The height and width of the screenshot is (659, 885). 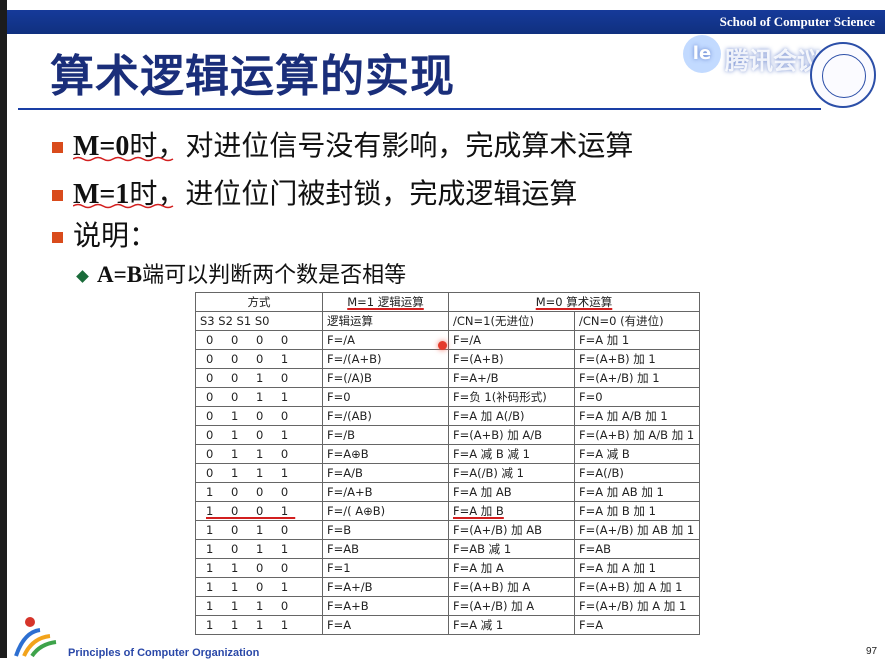 I want to click on bullet-text: 时，进位位门被封锁，完成逻辑运算, so click(x=353, y=193).